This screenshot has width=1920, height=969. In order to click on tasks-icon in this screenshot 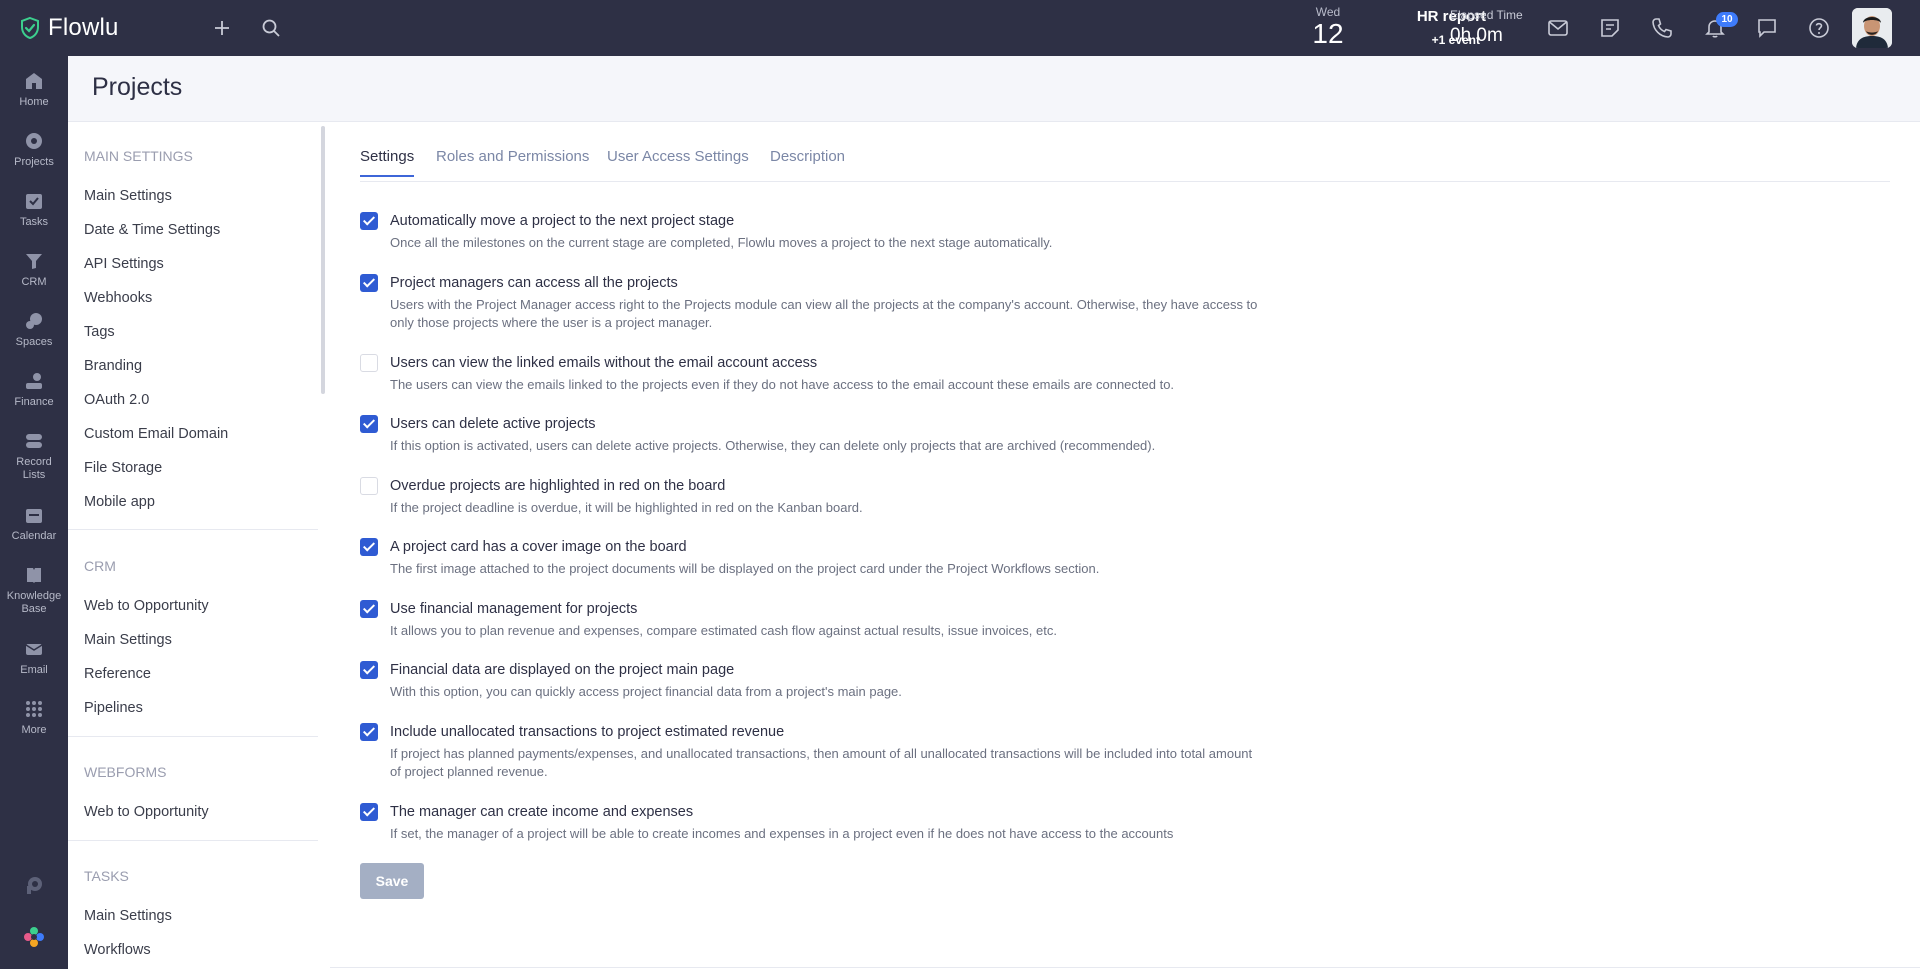, I will do `click(34, 201)`.